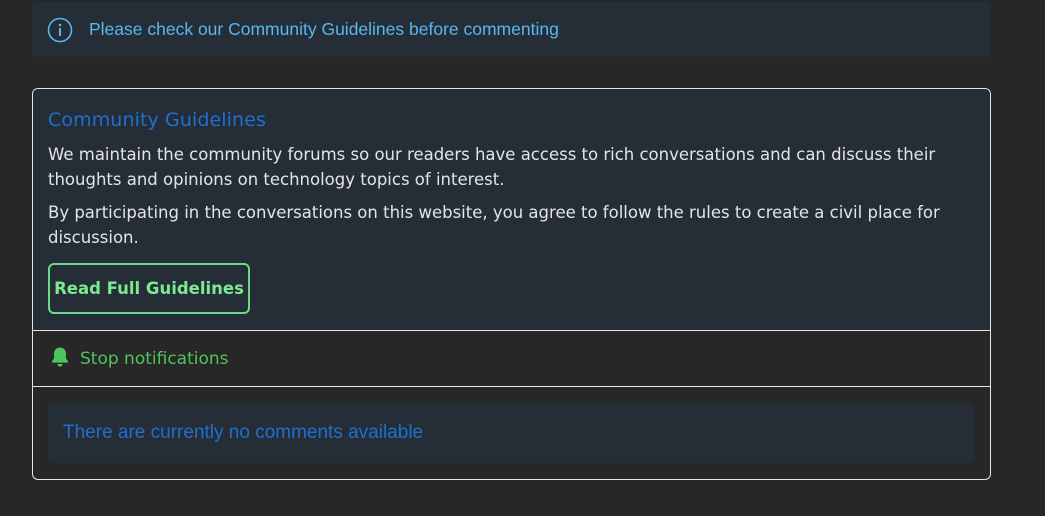 The image size is (1045, 516). I want to click on read-full-guidelines-button: Read Full Guidelines, so click(149, 288).